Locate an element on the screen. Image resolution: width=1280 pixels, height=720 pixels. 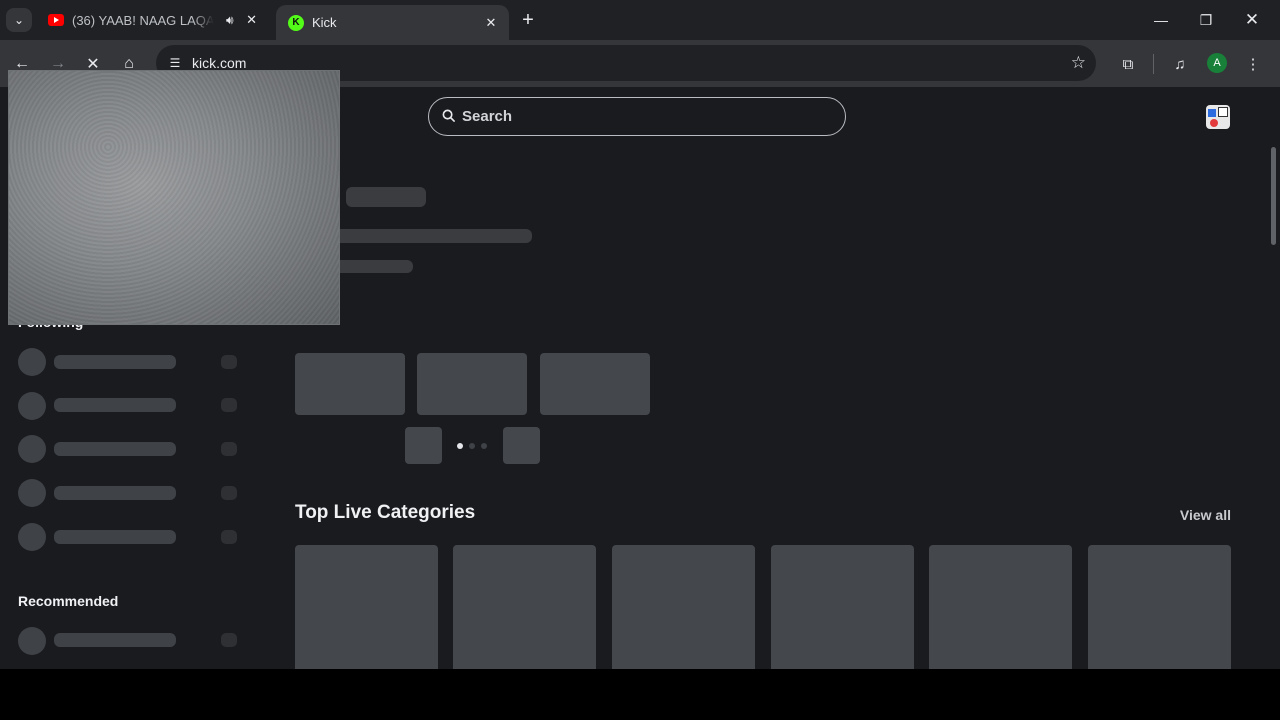
webcam-overlay is located at coordinates (174, 197).